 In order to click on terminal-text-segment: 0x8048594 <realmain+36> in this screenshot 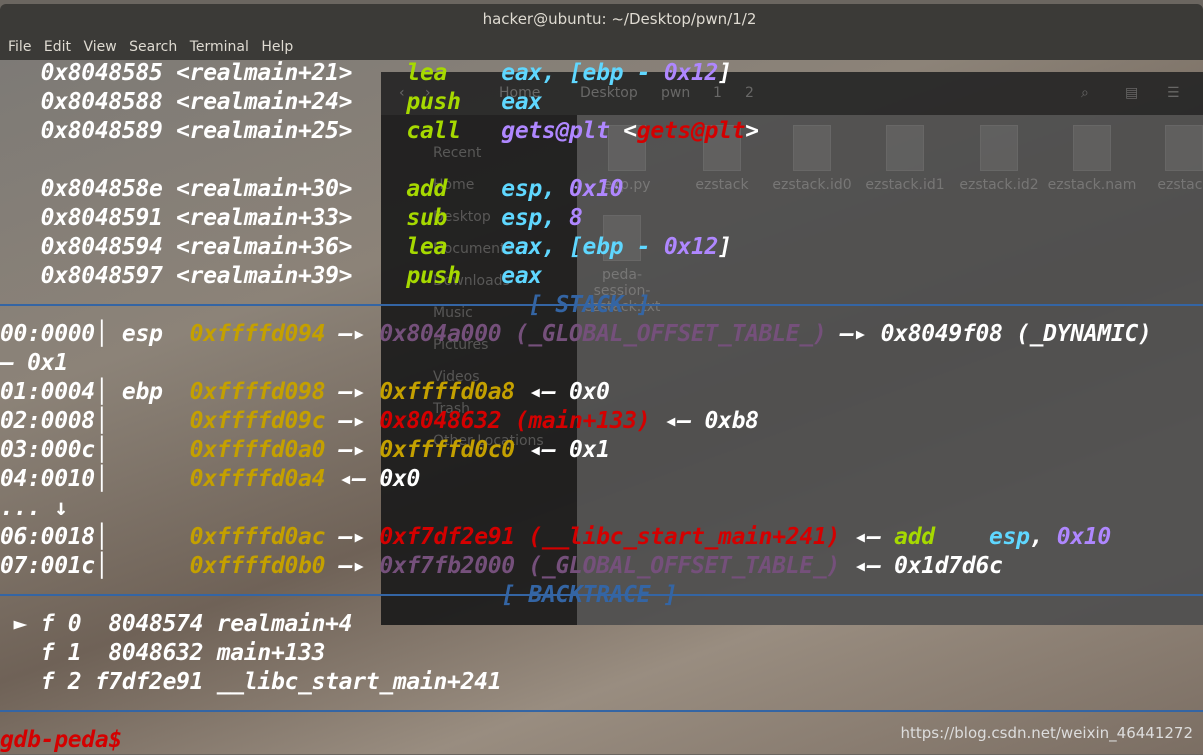, I will do `click(203, 247)`.